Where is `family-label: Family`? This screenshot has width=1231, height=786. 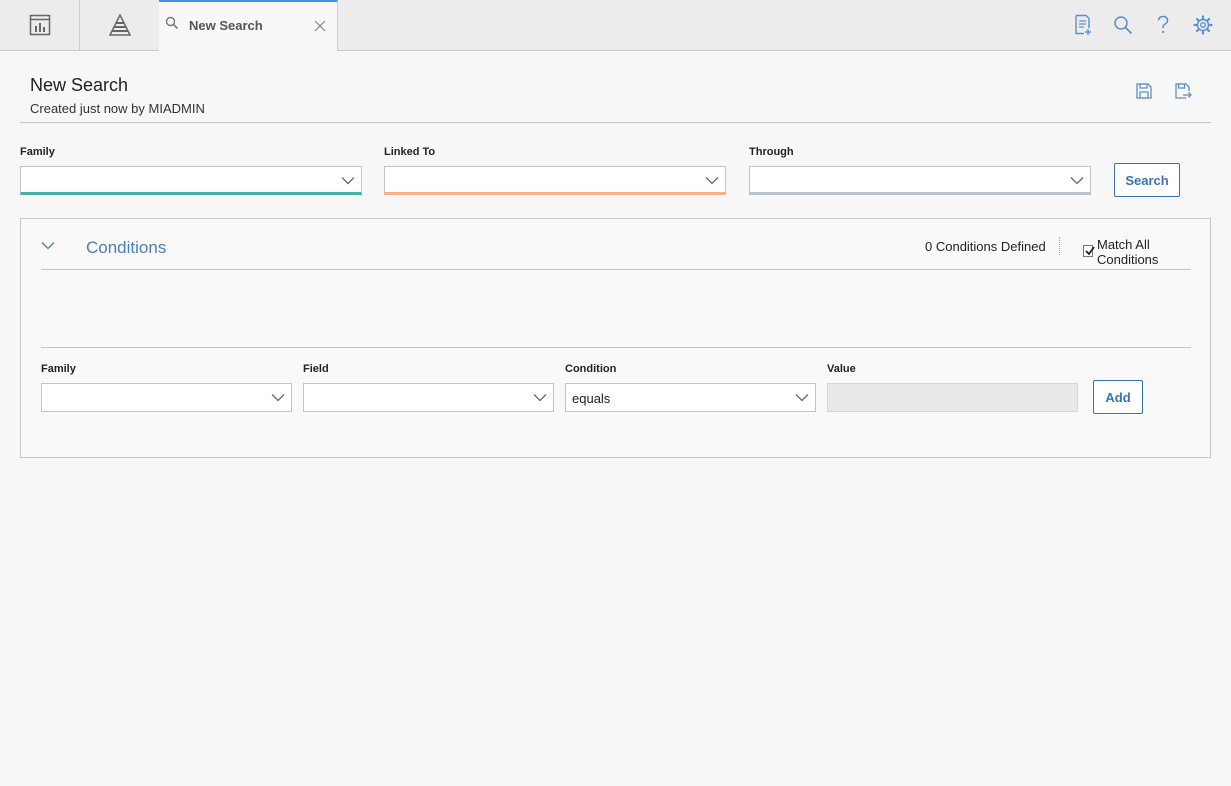 family-label: Family is located at coordinates (37, 152).